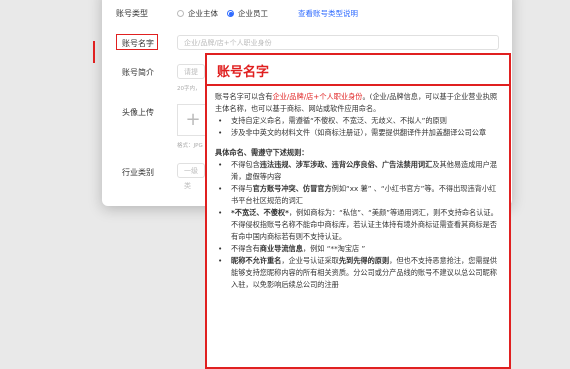  I want to click on account-type-help-link: 查看账号类型说明, so click(328, 13).